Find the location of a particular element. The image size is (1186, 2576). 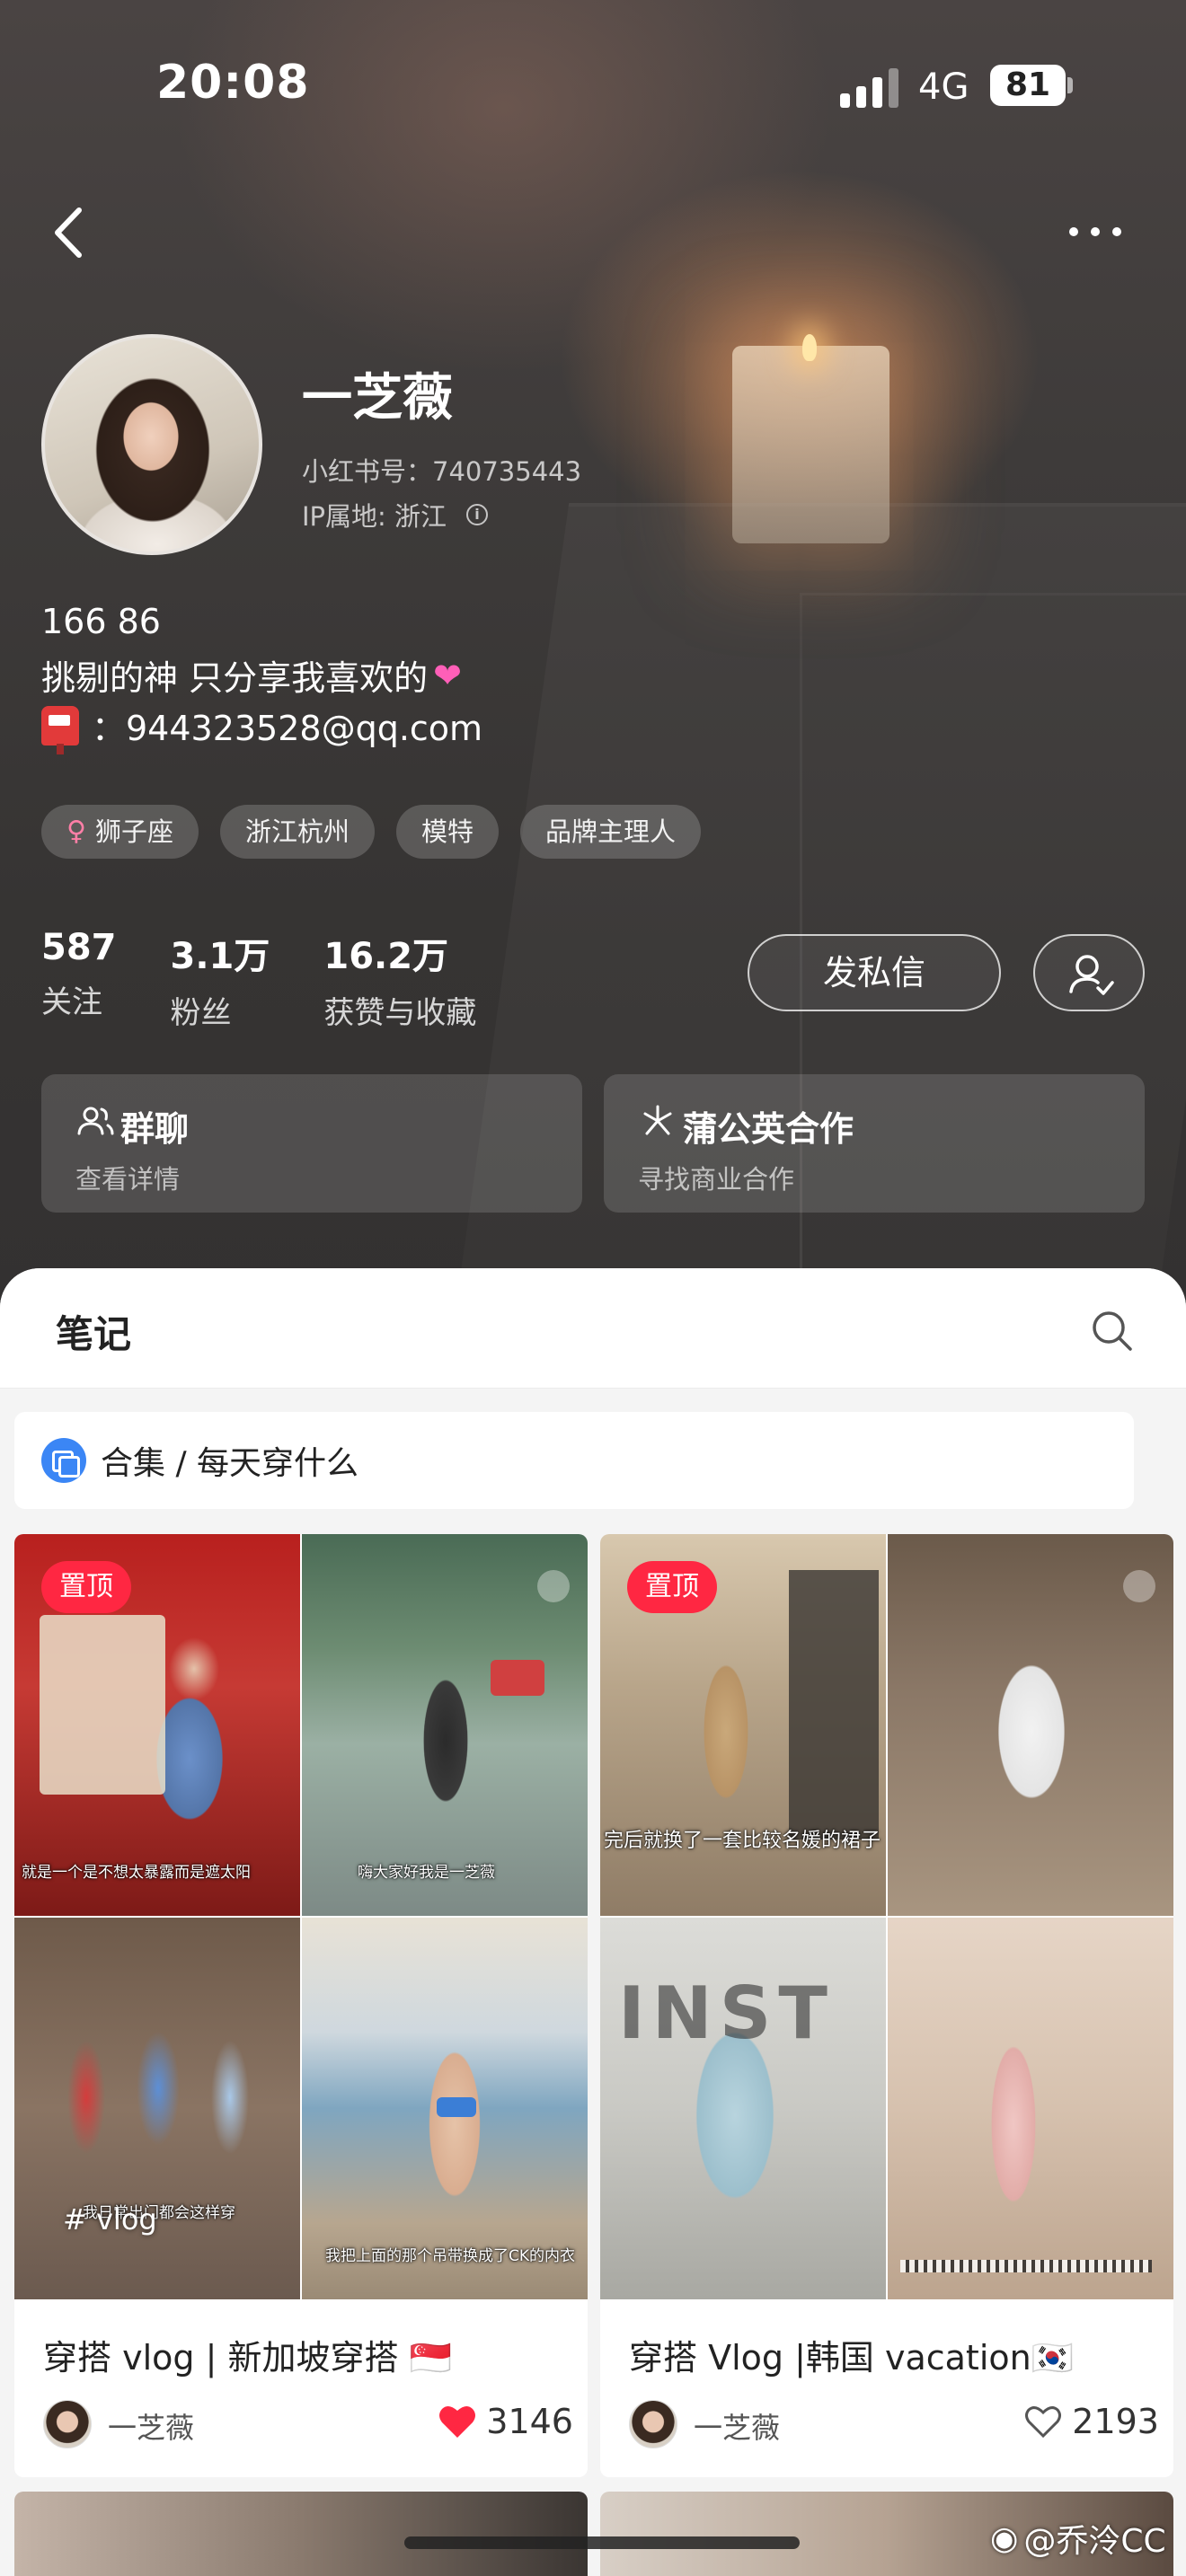

tag-label: 狮子座 is located at coordinates (133, 831).